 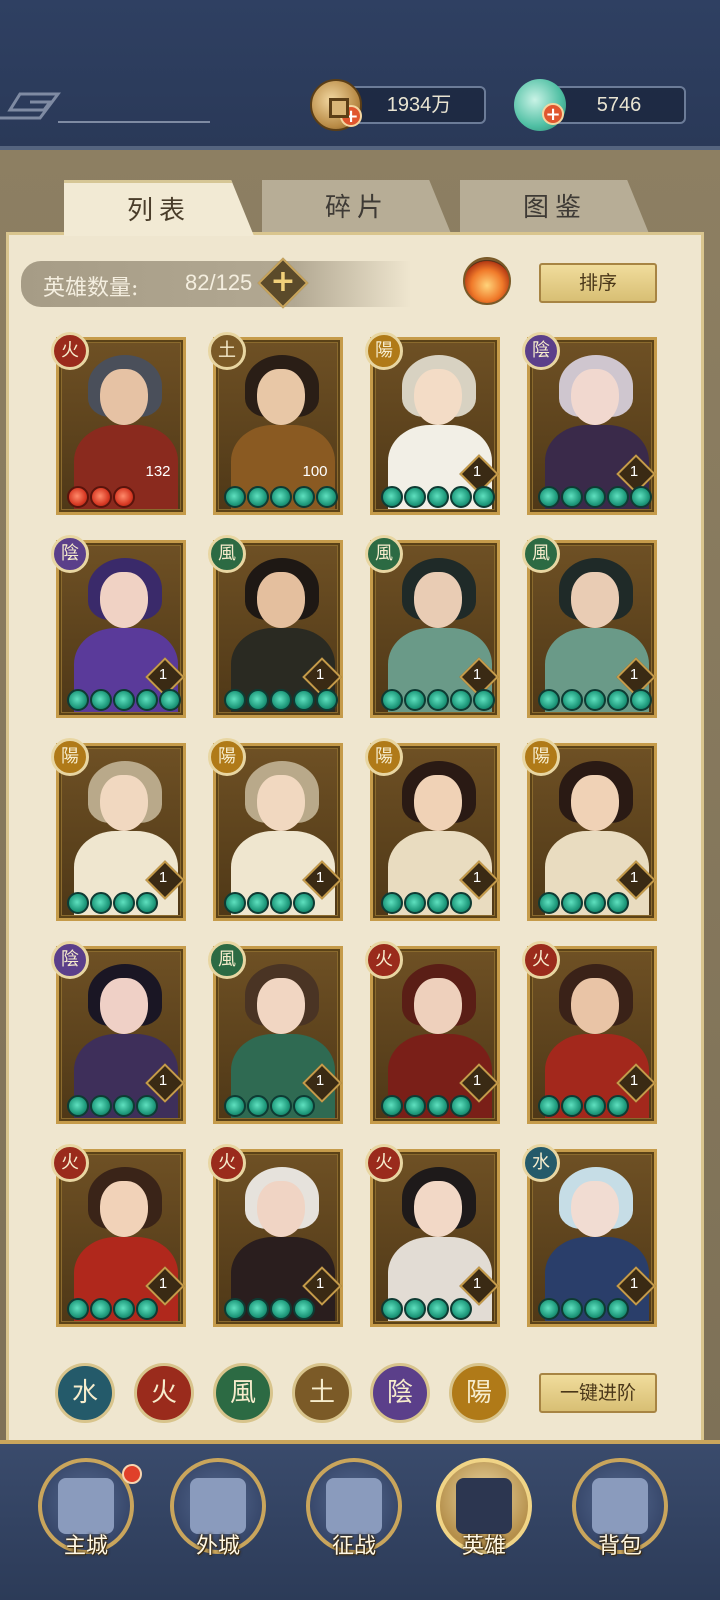 What do you see at coordinates (91, 288) in the screenshot?
I see `hero-count-label: 英雄数量:` at bounding box center [91, 288].